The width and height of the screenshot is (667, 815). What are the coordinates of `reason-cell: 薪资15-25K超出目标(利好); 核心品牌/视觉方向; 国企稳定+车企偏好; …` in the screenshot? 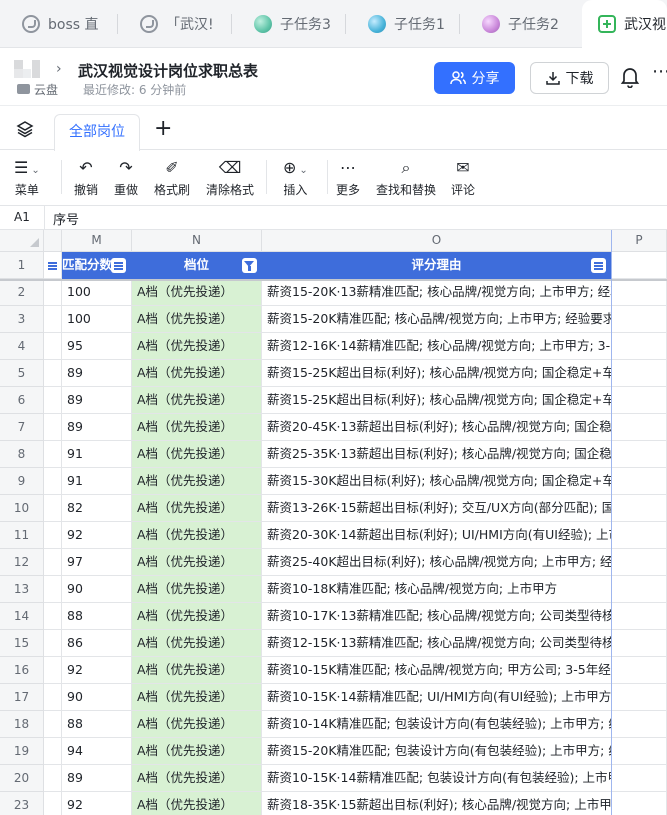 It's located at (437, 373).